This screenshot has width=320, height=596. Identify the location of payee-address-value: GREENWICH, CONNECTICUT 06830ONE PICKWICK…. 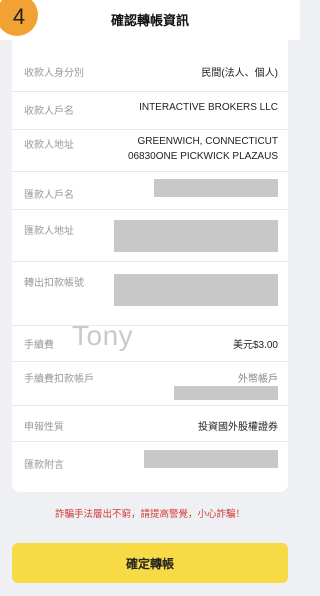
(203, 149).